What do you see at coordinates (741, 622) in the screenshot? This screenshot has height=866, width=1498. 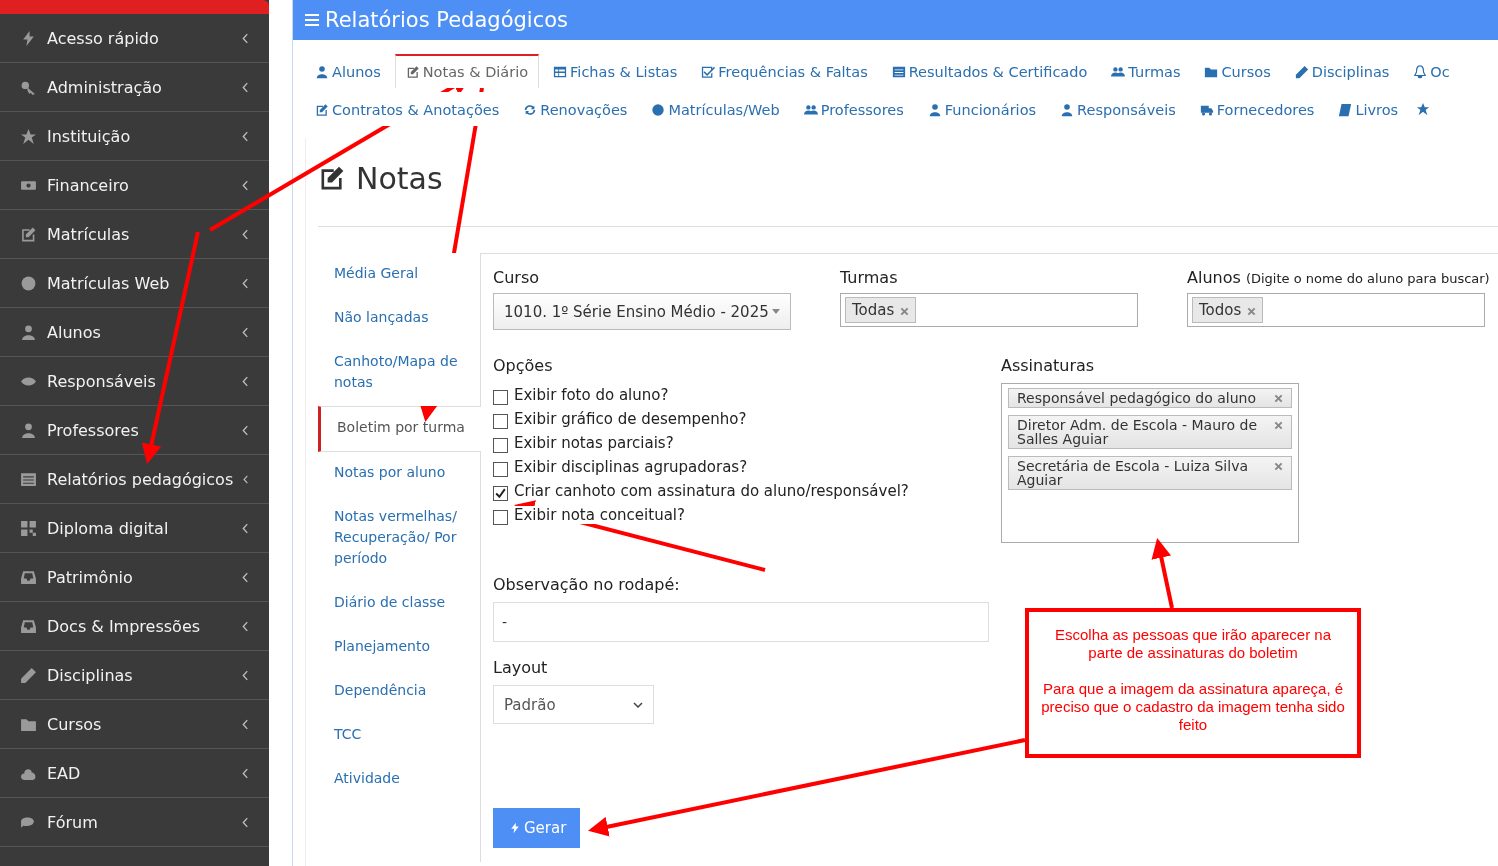 I see `footer-note-field: -` at bounding box center [741, 622].